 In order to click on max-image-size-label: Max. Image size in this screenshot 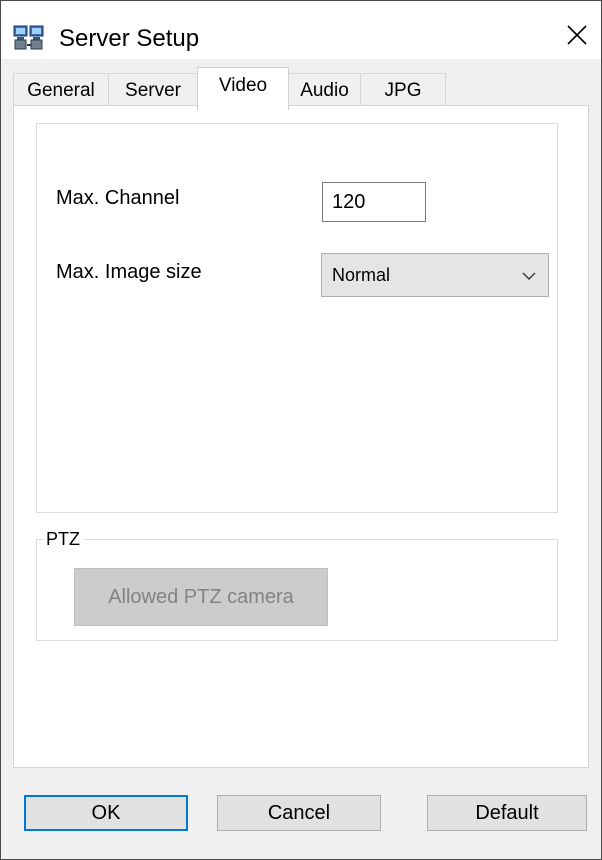, I will do `click(129, 272)`.